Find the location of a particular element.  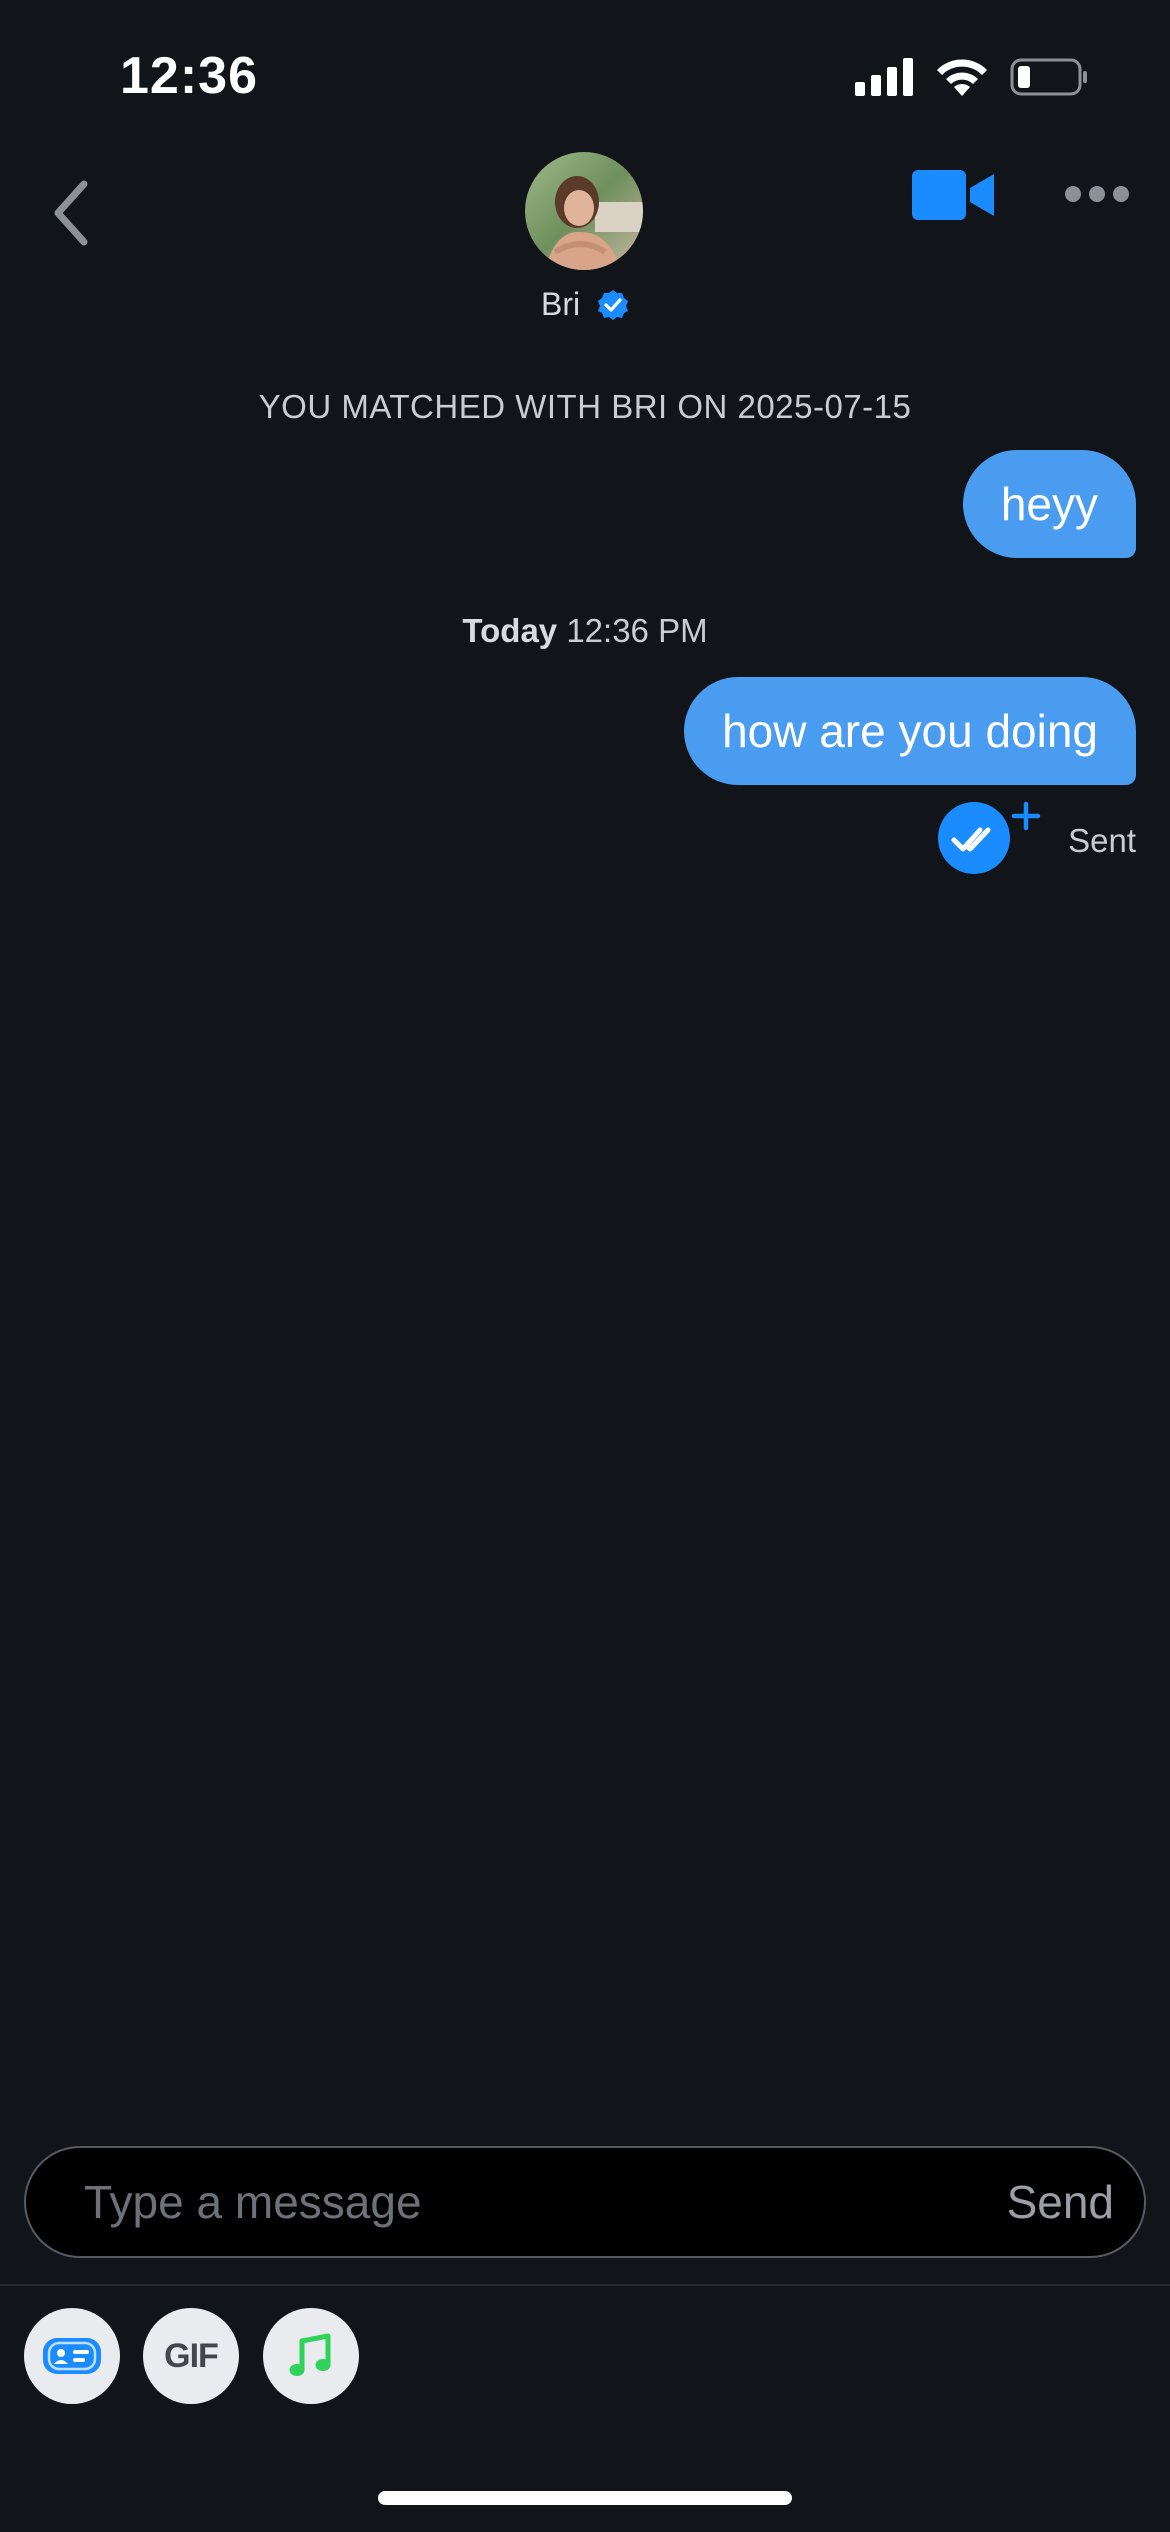

profile-photo is located at coordinates (584, 211).